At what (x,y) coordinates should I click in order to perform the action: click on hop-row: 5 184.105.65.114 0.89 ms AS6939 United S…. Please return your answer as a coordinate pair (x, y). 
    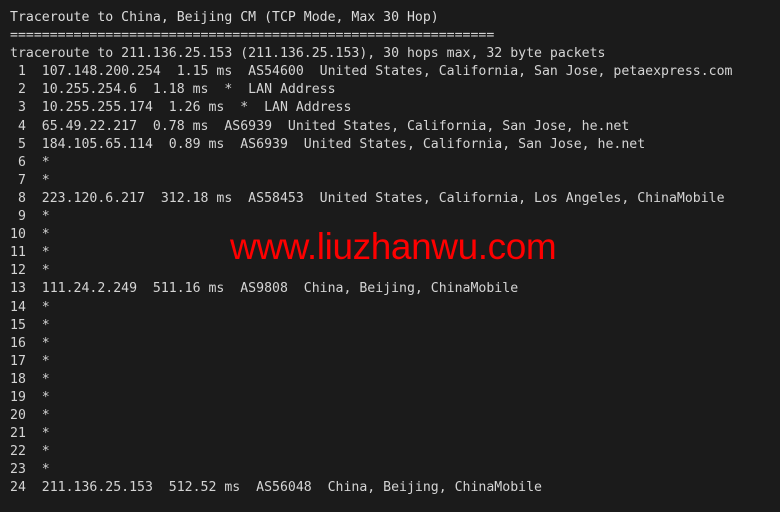
    Looking at the image, I should click on (328, 144).